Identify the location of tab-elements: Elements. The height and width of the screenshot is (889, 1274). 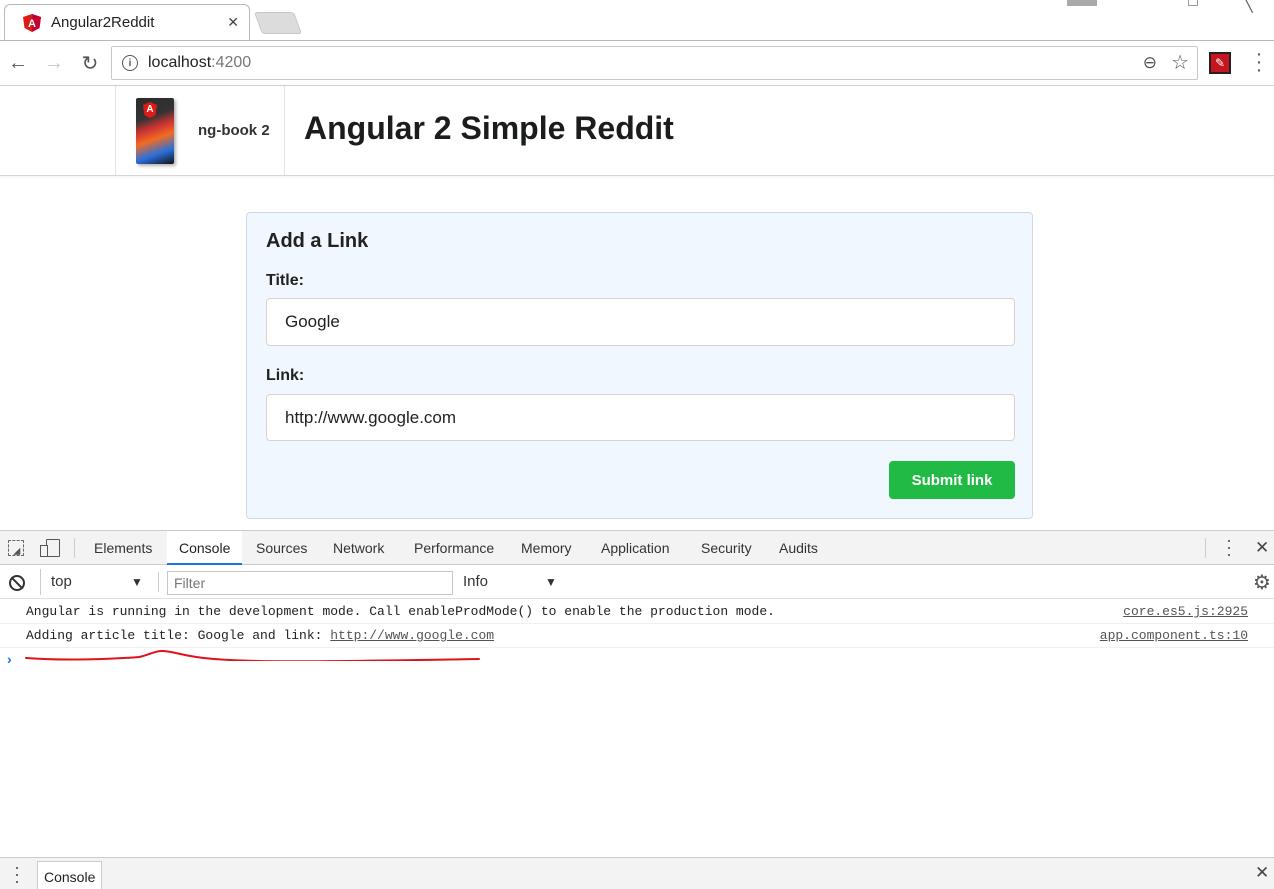
(123, 548).